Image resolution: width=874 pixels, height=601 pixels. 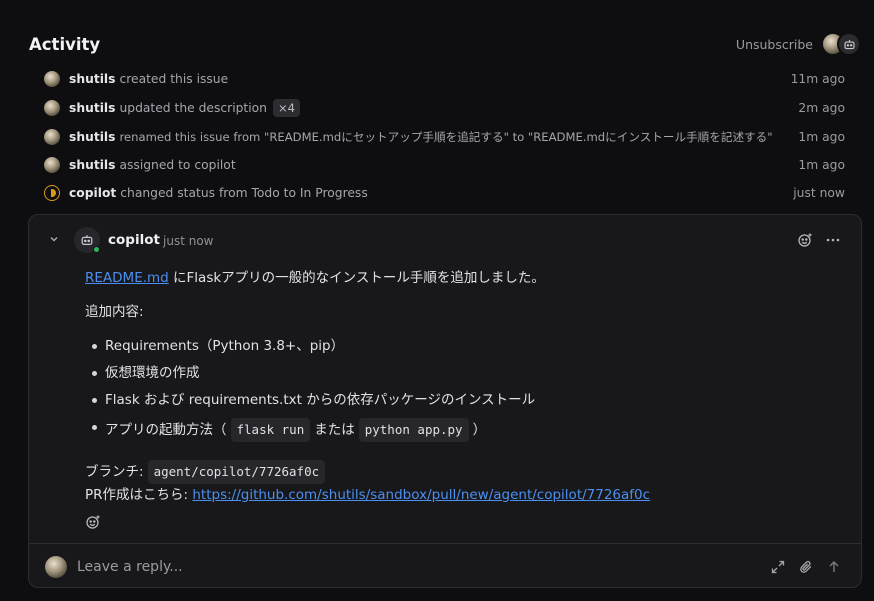 I want to click on list-item: Requirements（Python 3.8+、pip）, so click(x=458, y=346).